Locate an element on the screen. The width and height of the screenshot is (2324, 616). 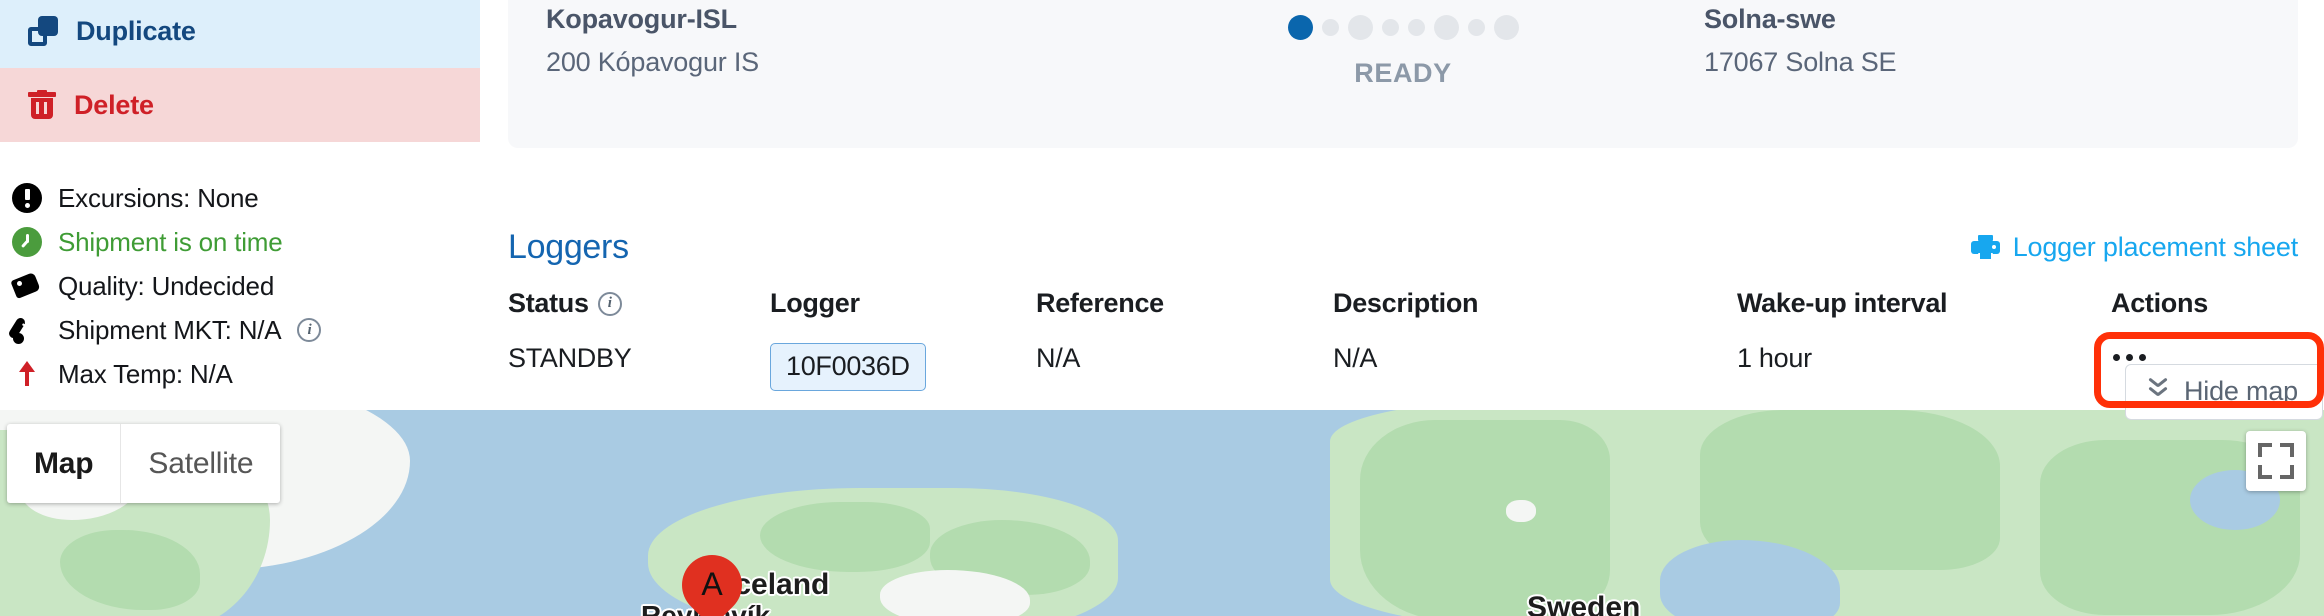
tag-icon is located at coordinates (26, 286).